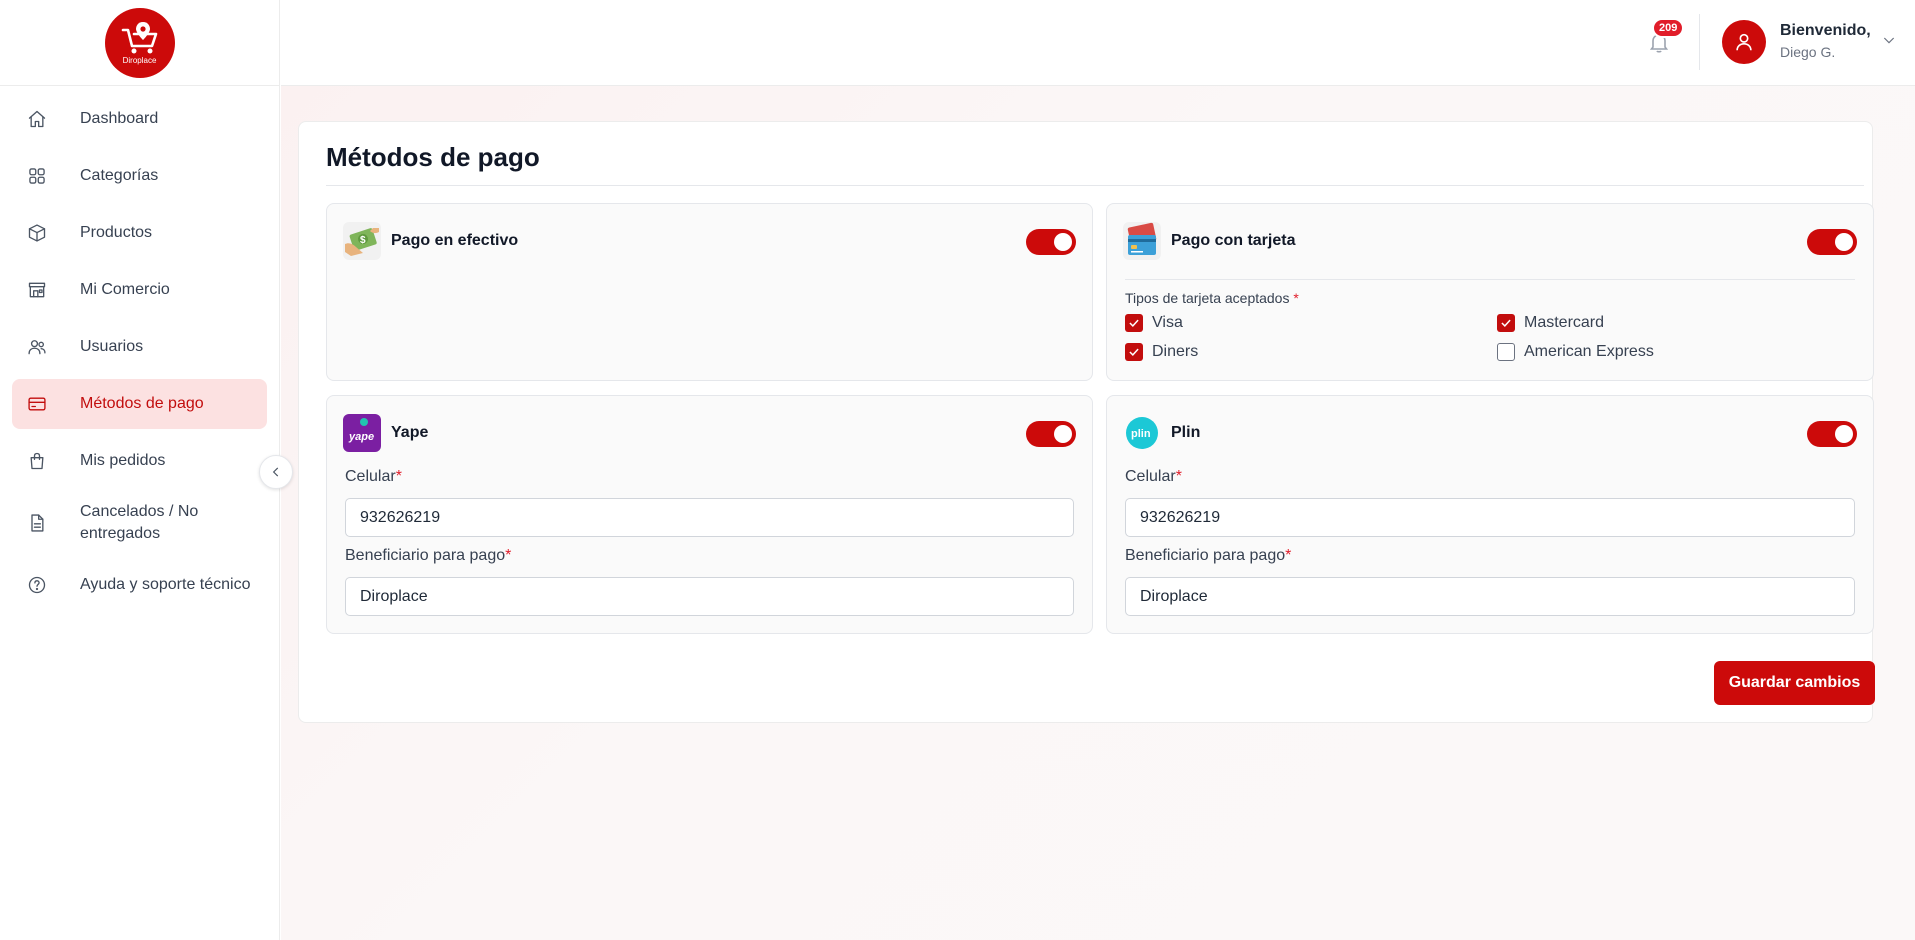 Image resolution: width=1915 pixels, height=940 pixels. What do you see at coordinates (373, 476) in the screenshot?
I see `yape-phone-label: Celular*` at bounding box center [373, 476].